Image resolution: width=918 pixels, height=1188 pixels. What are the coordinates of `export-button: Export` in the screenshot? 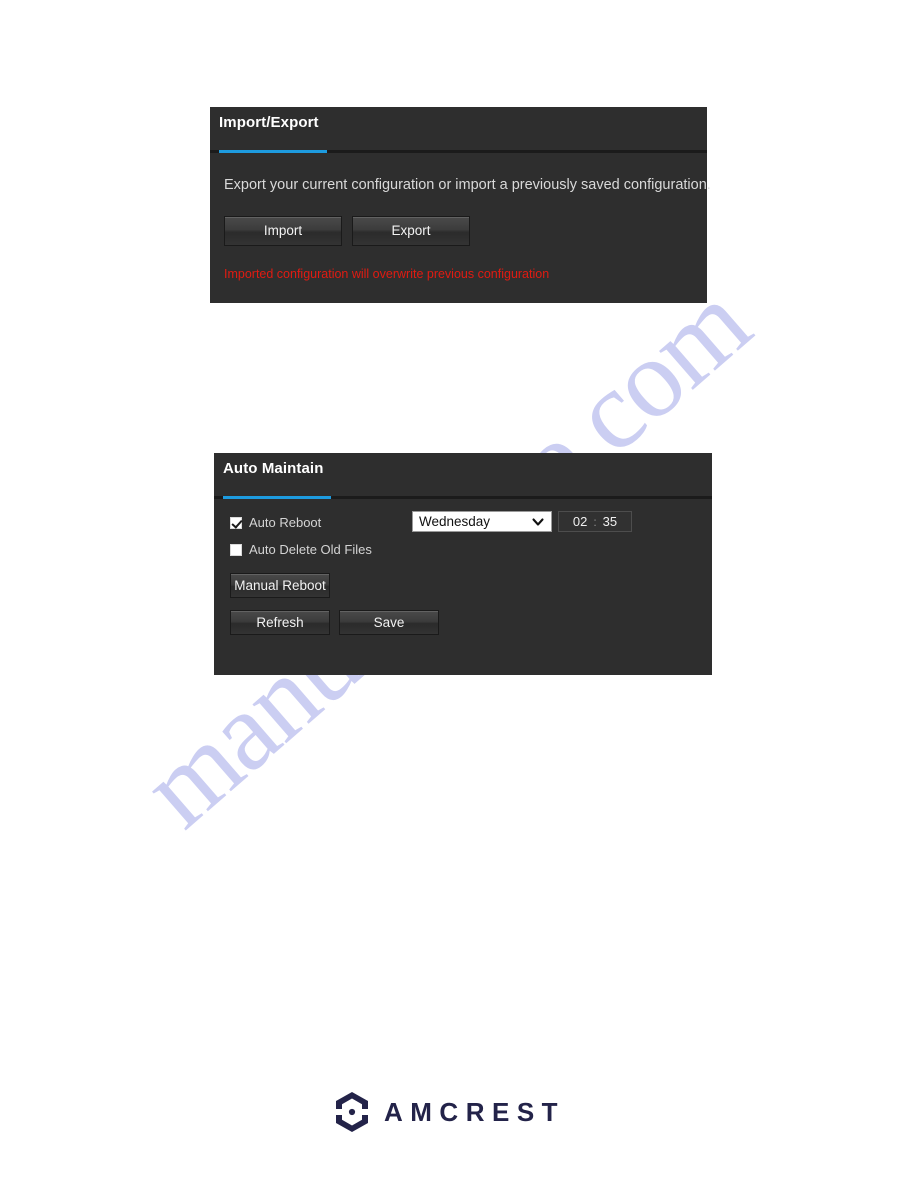 It's located at (411, 231).